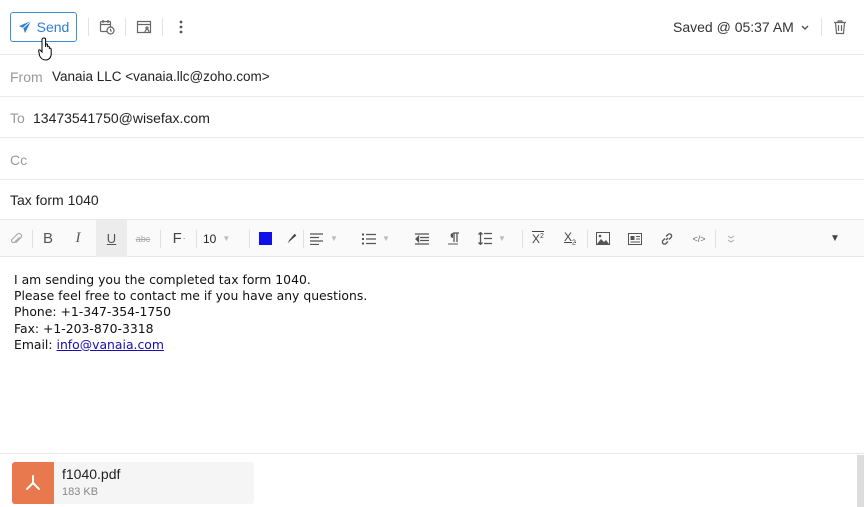 The image size is (864, 507). I want to click on strikethrough-icon: abc, so click(143, 238).